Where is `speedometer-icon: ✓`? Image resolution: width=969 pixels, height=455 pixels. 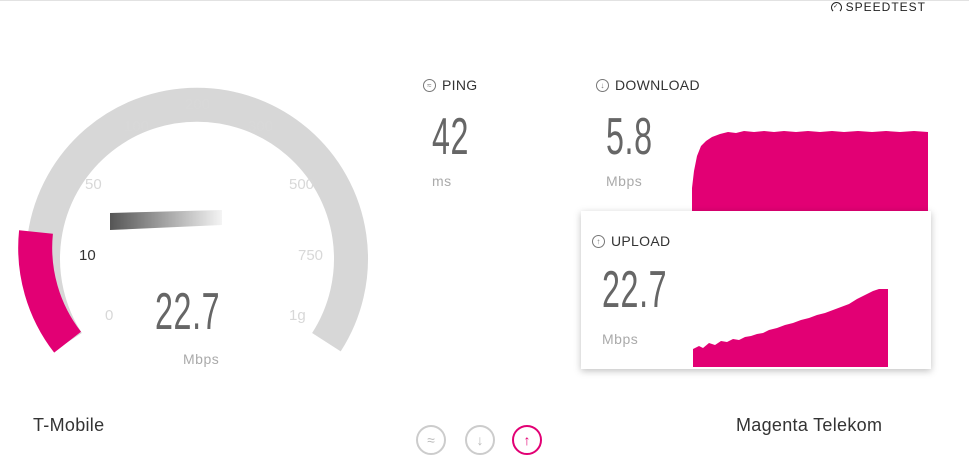 speedometer-icon: ✓ is located at coordinates (836, 7).